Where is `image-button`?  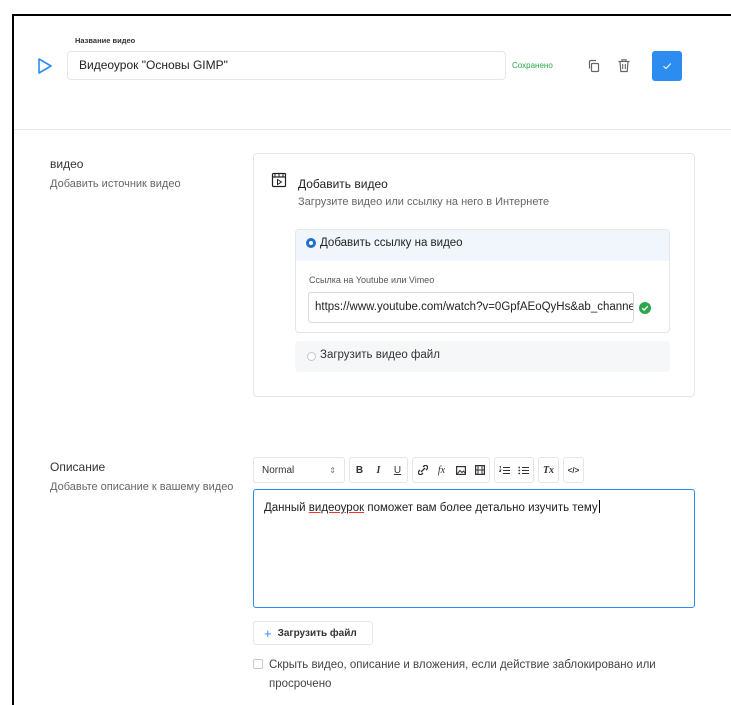
image-button is located at coordinates (460, 470).